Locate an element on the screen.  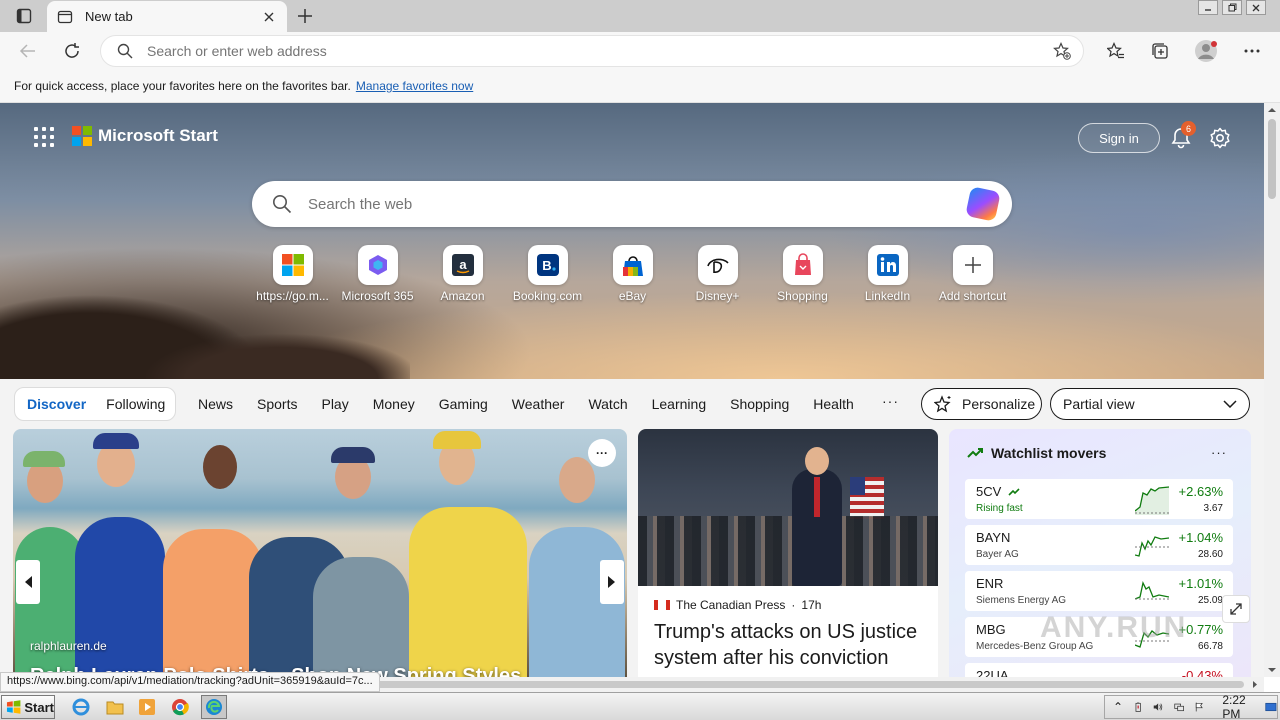
card-options-button: ··· is located at coordinates (602, 453).